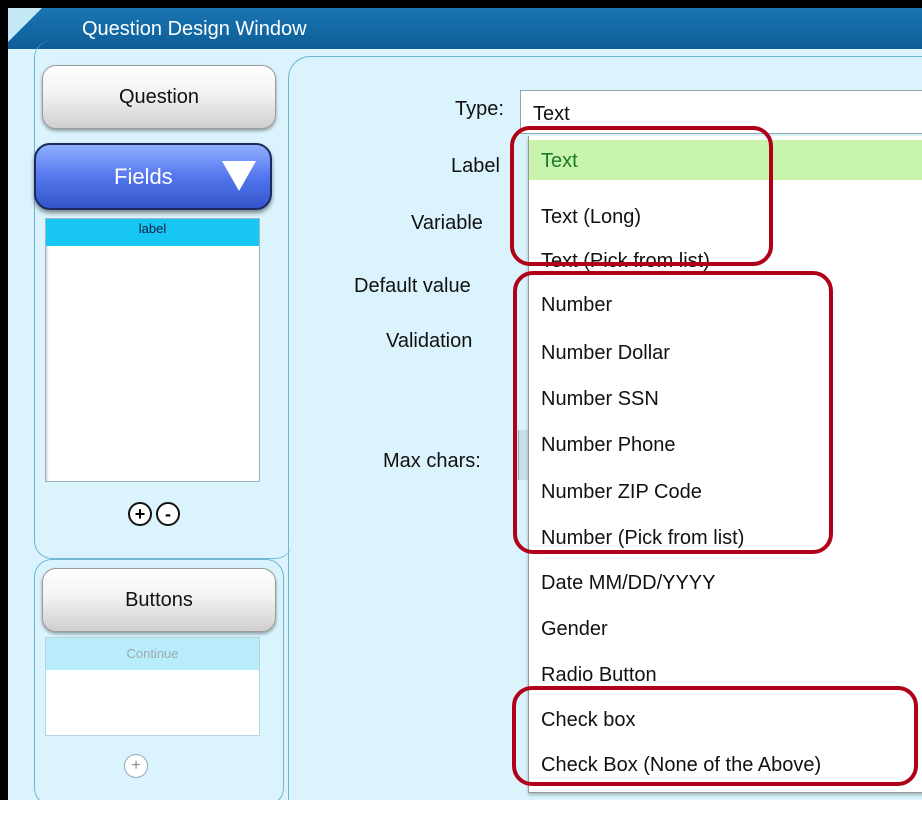  What do you see at coordinates (152, 350) in the screenshot?
I see `fields-list: label` at bounding box center [152, 350].